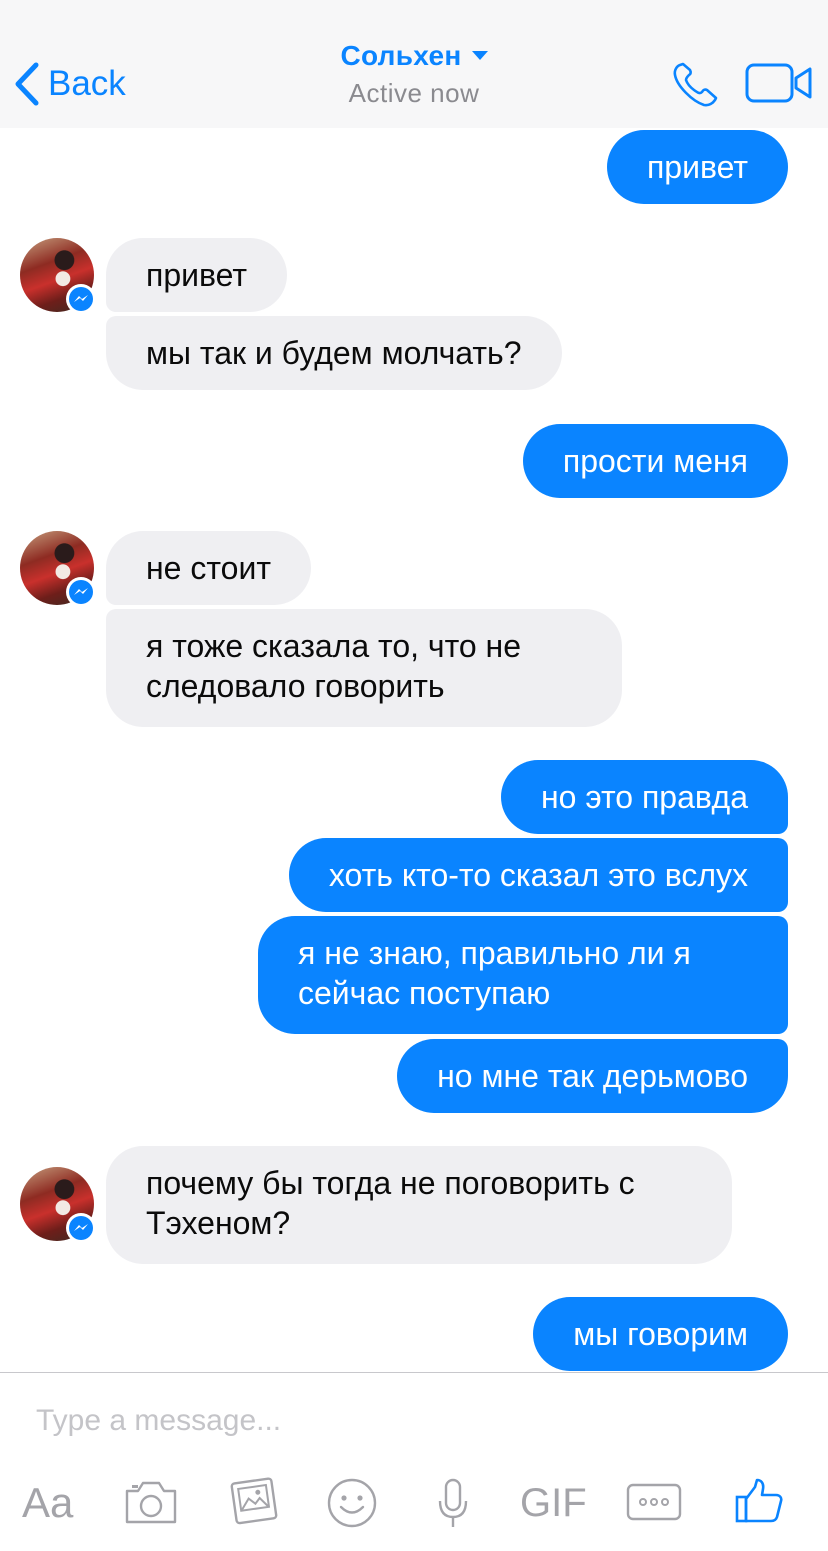 The height and width of the screenshot is (1551, 828). I want to click on message-outgoing: мы говорим, so click(660, 1334).